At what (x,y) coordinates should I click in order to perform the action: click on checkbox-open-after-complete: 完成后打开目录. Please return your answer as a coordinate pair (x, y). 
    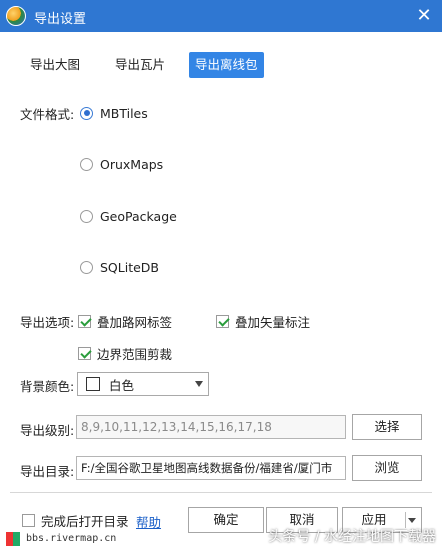
    Looking at the image, I should click on (75, 520).